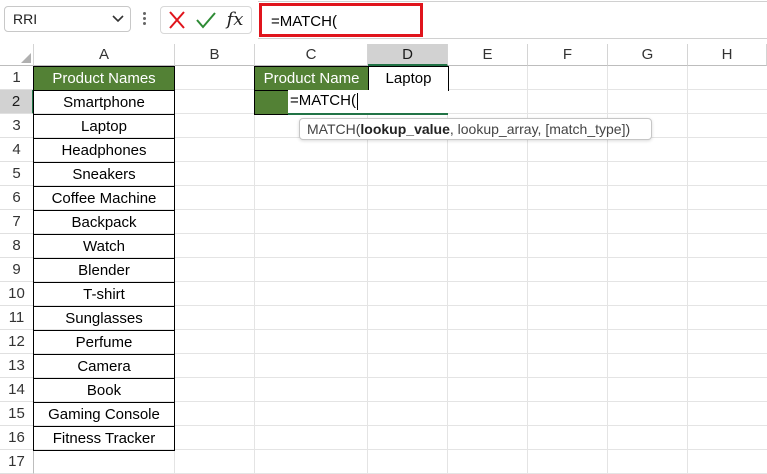  What do you see at coordinates (17, 366) in the screenshot?
I see `row-header-13: 13` at bounding box center [17, 366].